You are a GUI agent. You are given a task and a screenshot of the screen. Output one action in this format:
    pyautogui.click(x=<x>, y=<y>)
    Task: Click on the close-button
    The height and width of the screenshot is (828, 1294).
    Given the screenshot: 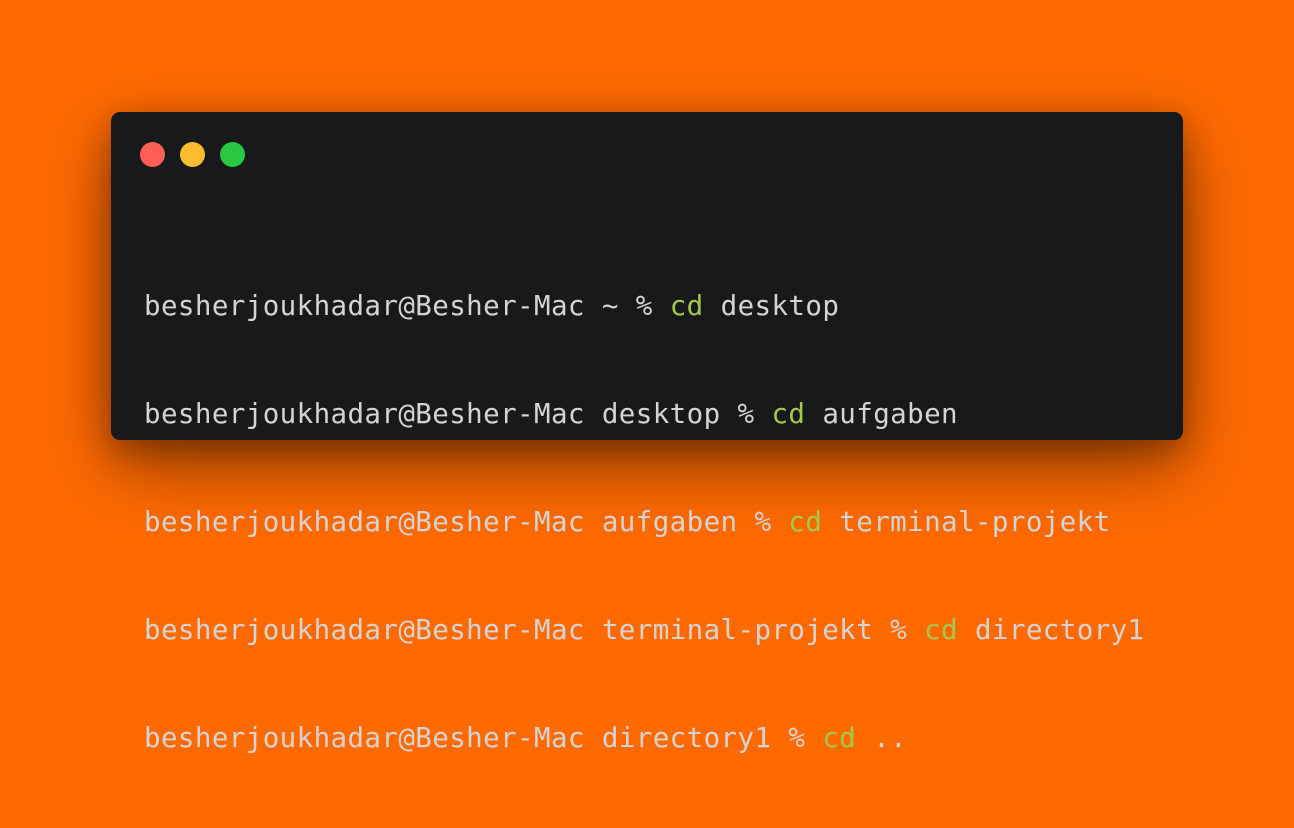 What is the action you would take?
    pyautogui.click(x=152, y=154)
    